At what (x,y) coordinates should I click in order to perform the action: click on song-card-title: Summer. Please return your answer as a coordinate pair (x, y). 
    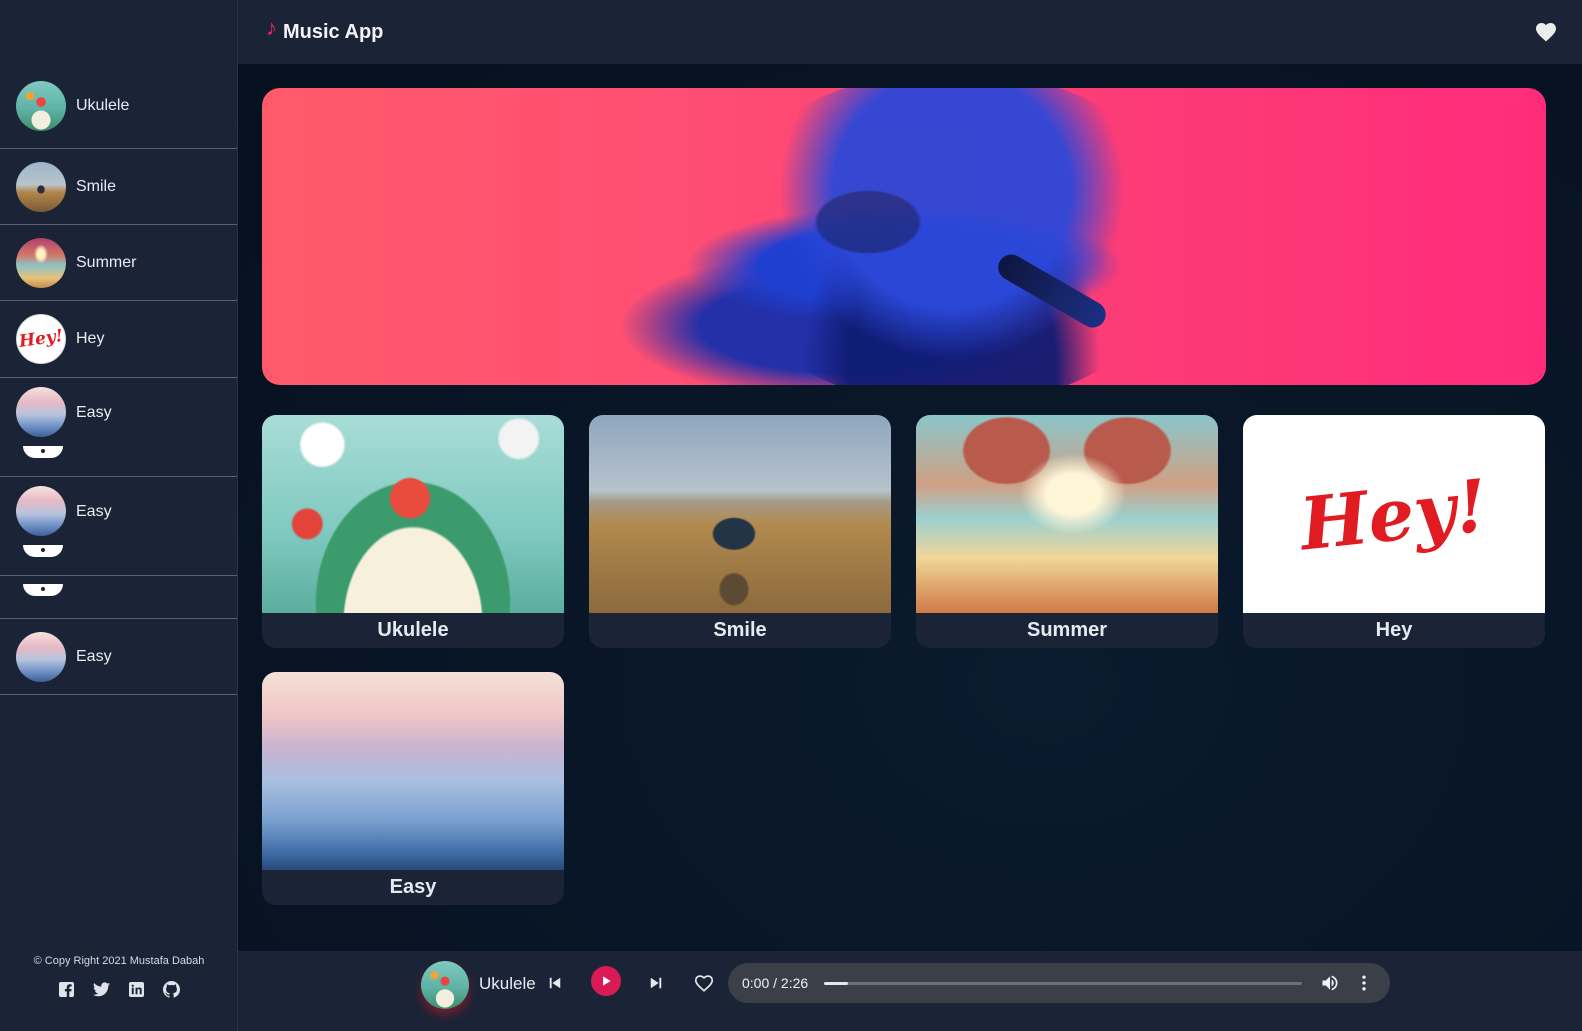
    Looking at the image, I should click on (1067, 630).